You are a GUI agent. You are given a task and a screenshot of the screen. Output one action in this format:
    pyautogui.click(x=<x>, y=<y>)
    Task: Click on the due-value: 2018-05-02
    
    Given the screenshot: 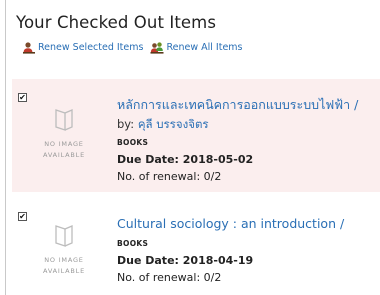 What is the action you would take?
    pyautogui.click(x=218, y=159)
    